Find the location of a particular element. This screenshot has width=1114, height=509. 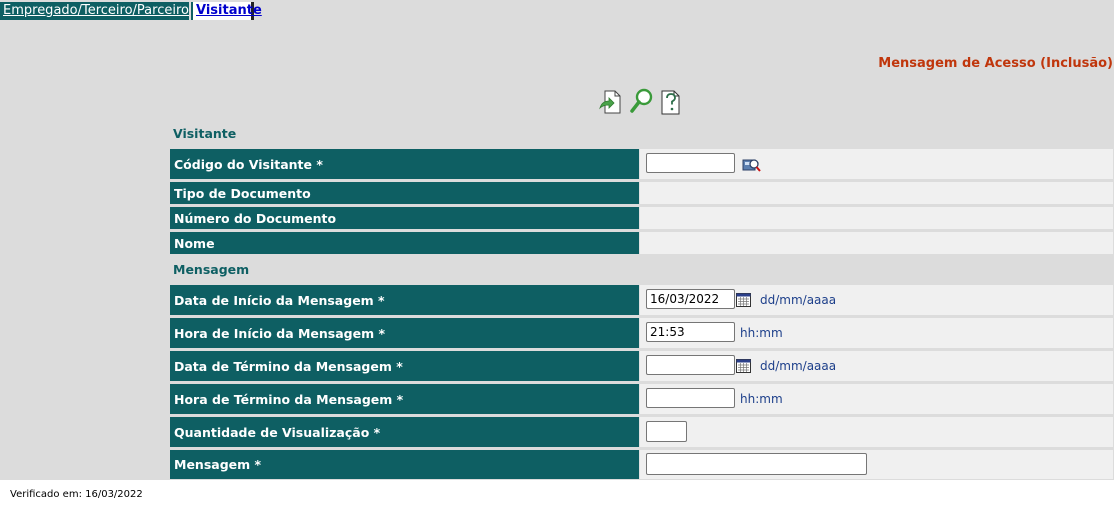

row-numero-documento: Número do Documento is located at coordinates (641, 218).